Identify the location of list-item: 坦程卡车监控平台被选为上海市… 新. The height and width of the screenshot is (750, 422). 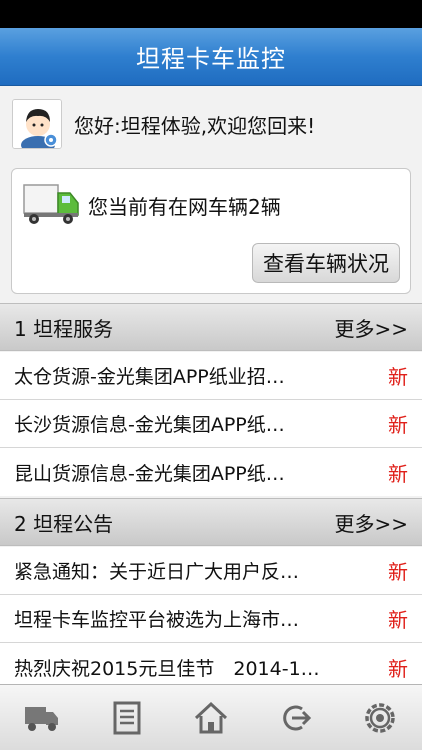
(211, 619).